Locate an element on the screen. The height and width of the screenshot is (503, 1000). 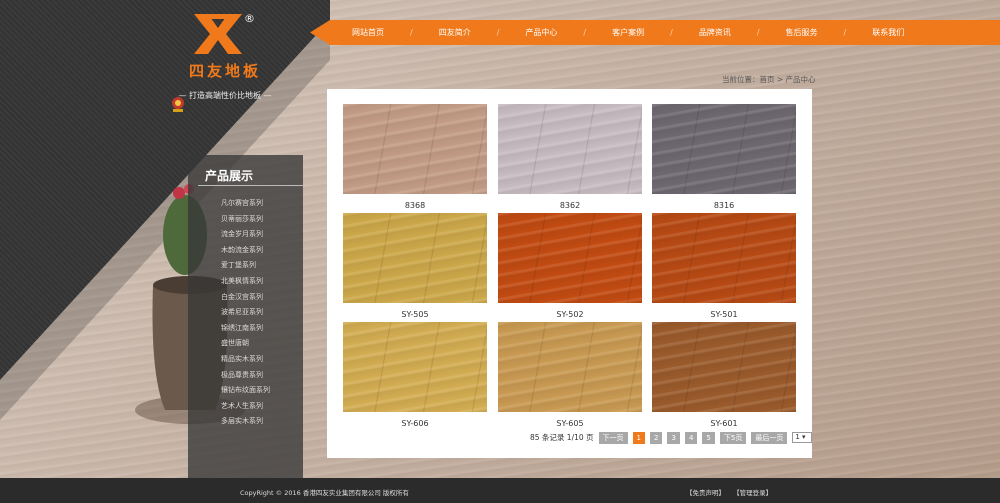
category-item: 盛世唐朝 is located at coordinates (245, 344).